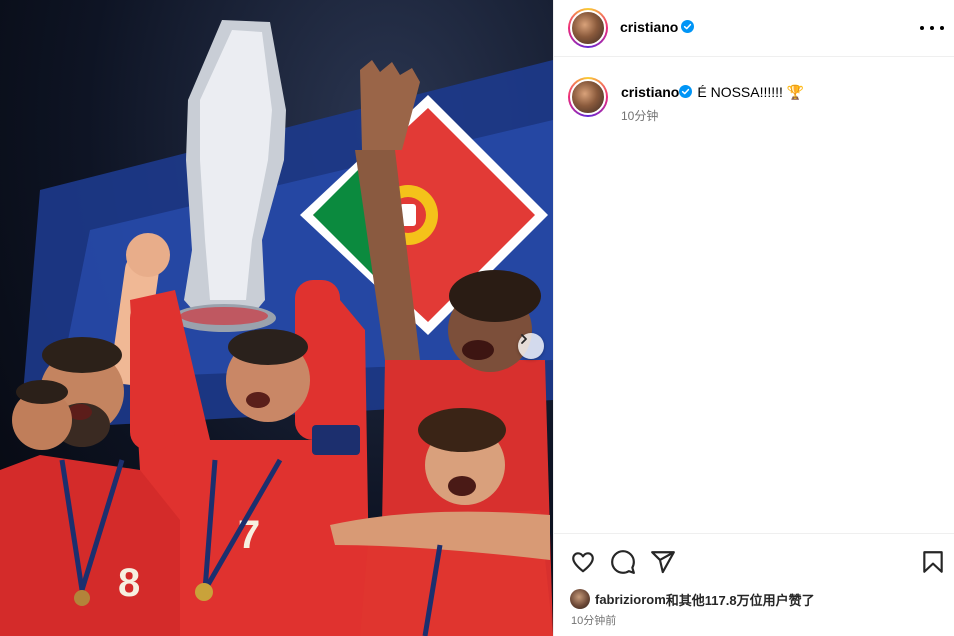 The image size is (954, 636). Describe the element at coordinates (933, 562) in the screenshot. I see `bookmark-icon` at that location.